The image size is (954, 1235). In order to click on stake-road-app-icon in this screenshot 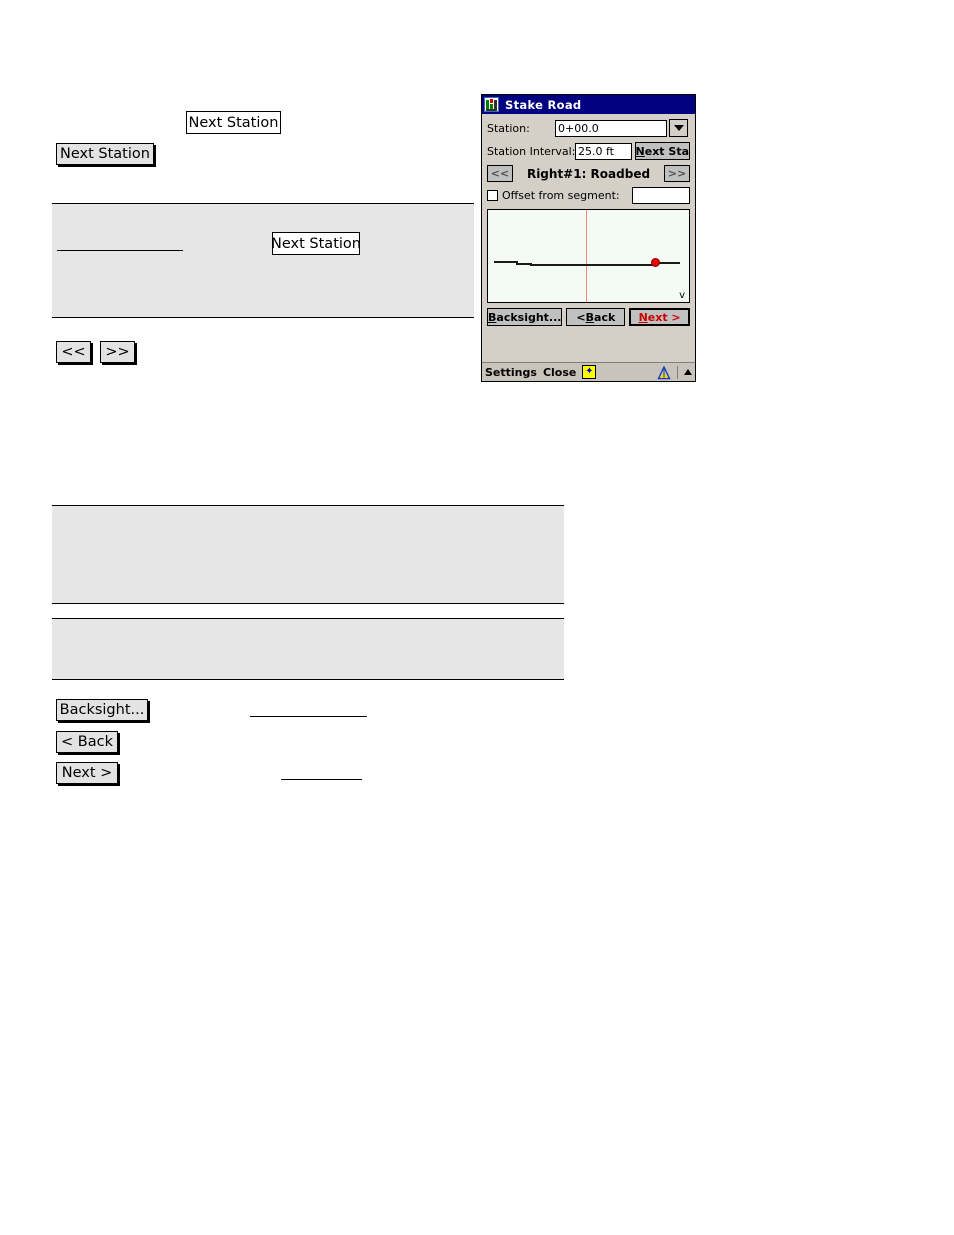, I will do `click(491, 104)`.